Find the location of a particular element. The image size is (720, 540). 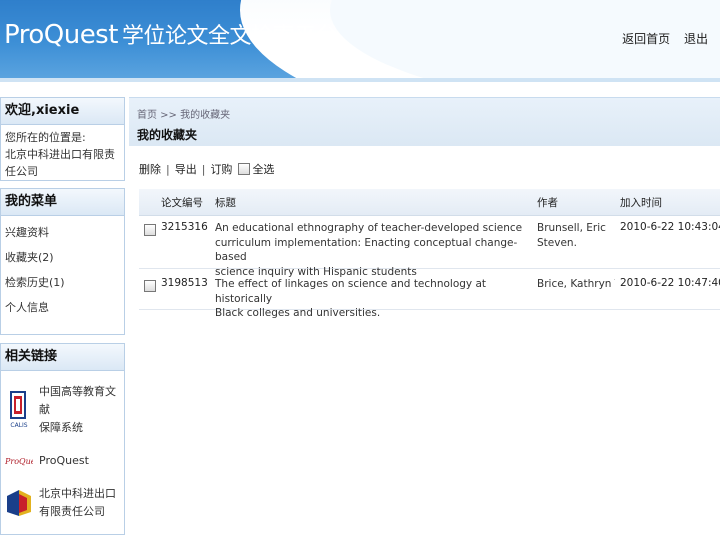

action-bar: 删除 | 导出 | 订购 全选 is located at coordinates (206, 169).